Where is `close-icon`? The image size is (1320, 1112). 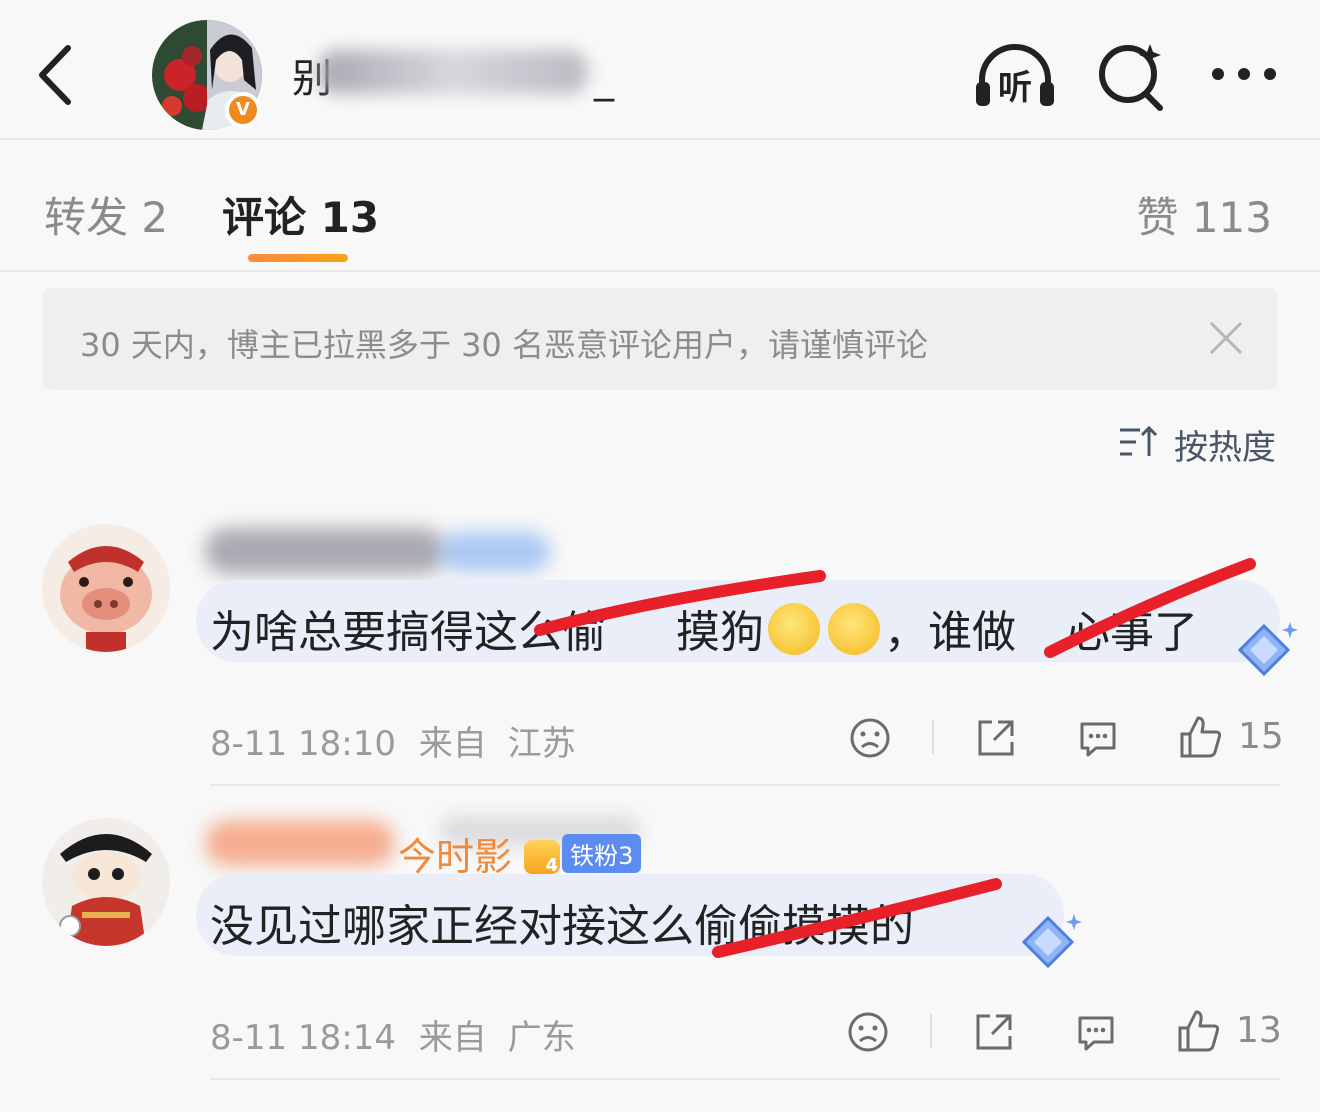
close-icon is located at coordinates (1226, 338).